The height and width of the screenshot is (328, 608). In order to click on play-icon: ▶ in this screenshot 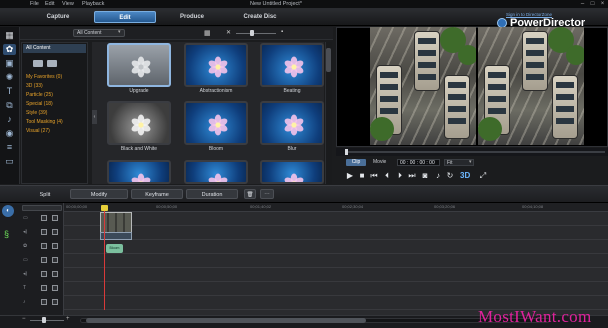, I will do `click(350, 176)`.